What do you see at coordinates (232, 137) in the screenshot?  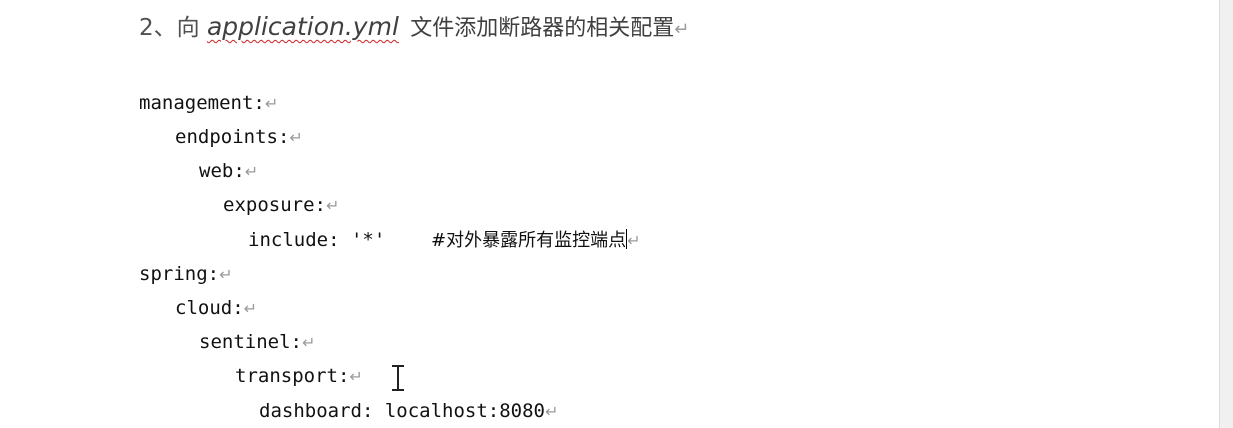 I see `code-text: endpoints:` at bounding box center [232, 137].